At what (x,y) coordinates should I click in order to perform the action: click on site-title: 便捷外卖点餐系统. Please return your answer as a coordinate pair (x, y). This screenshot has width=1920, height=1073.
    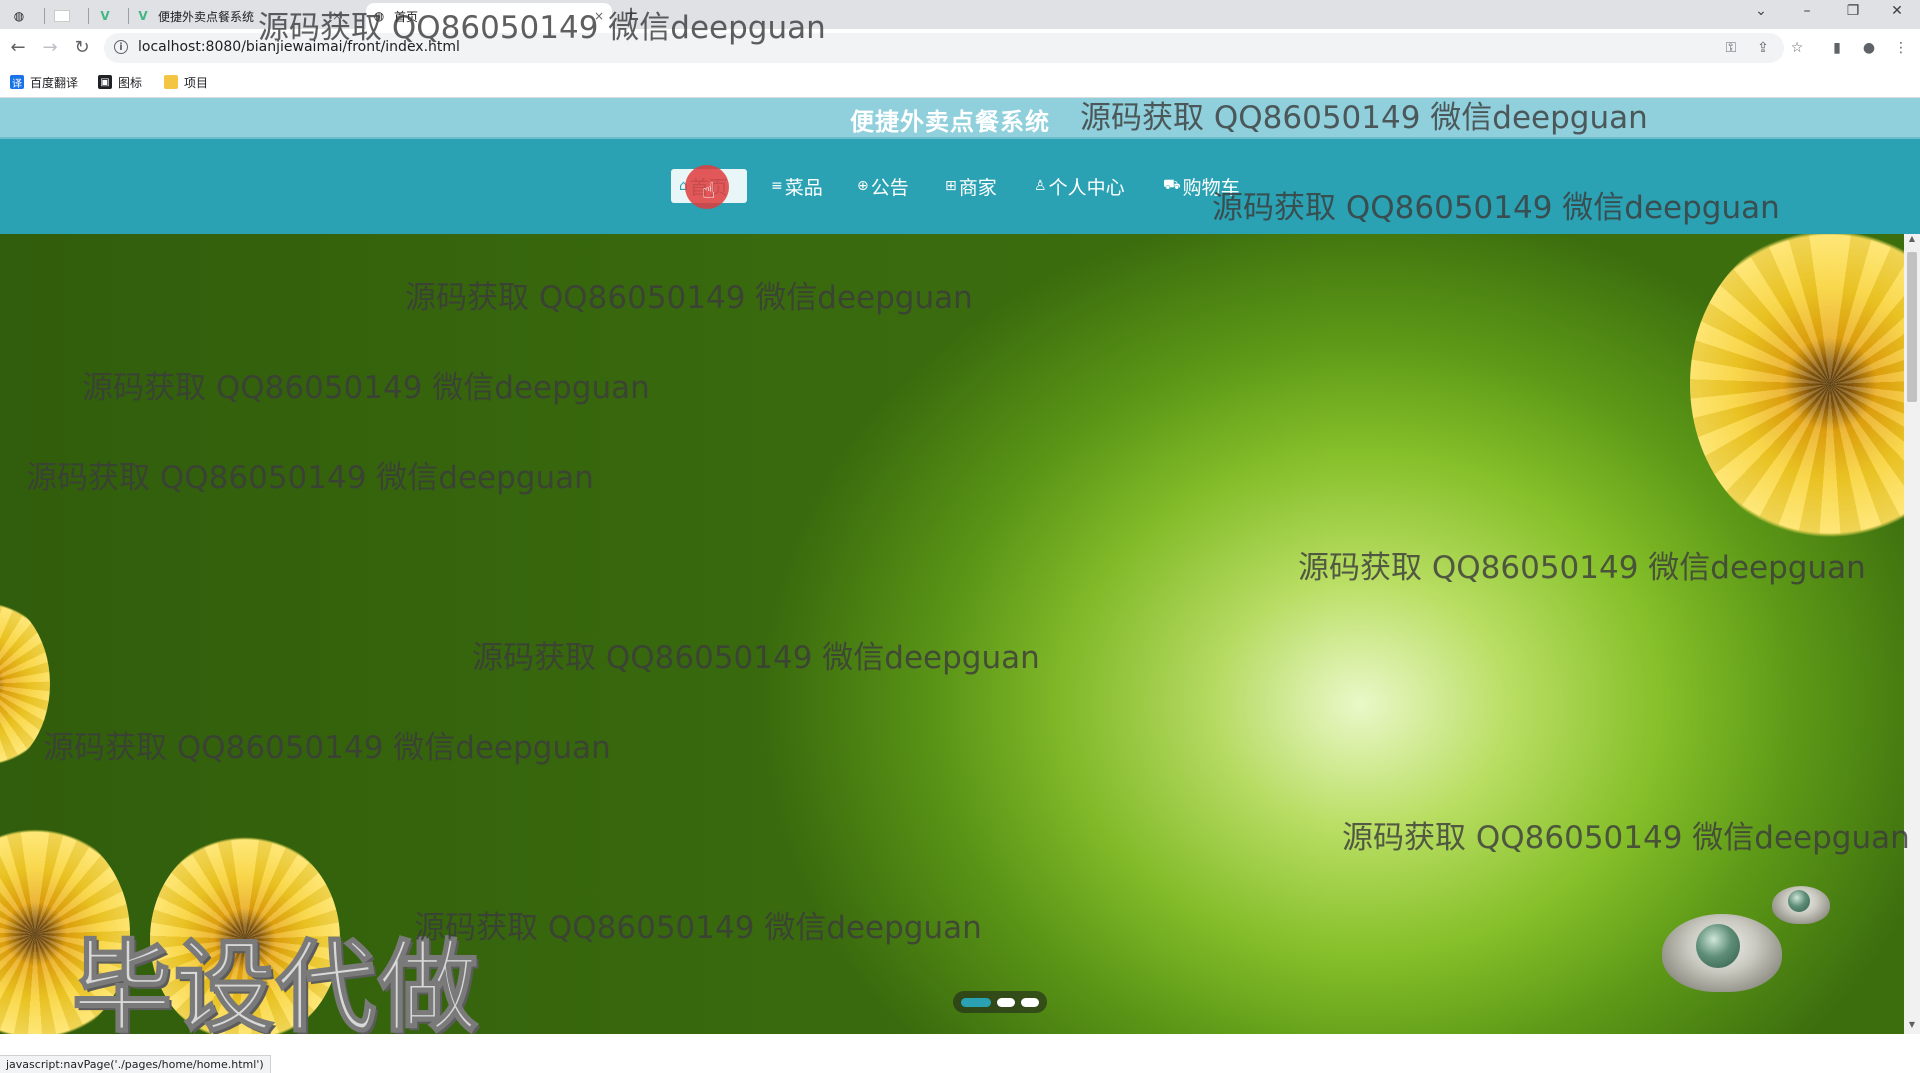
    Looking at the image, I should click on (950, 122).